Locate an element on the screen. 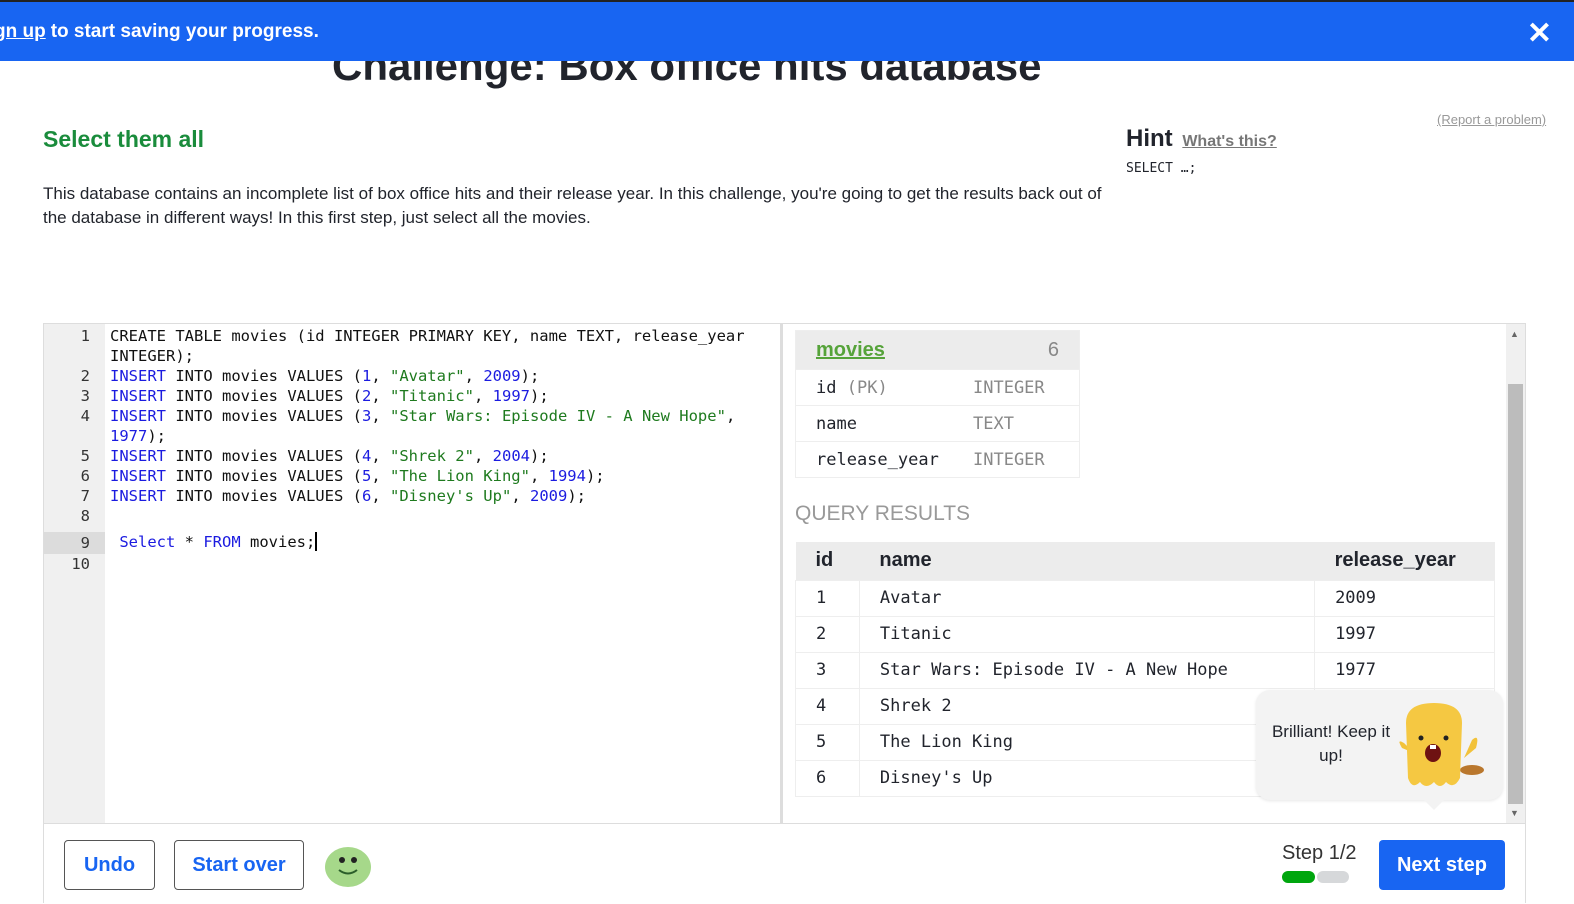 This screenshot has height=904, width=1574. column-name-text: name is located at coordinates (836, 423).